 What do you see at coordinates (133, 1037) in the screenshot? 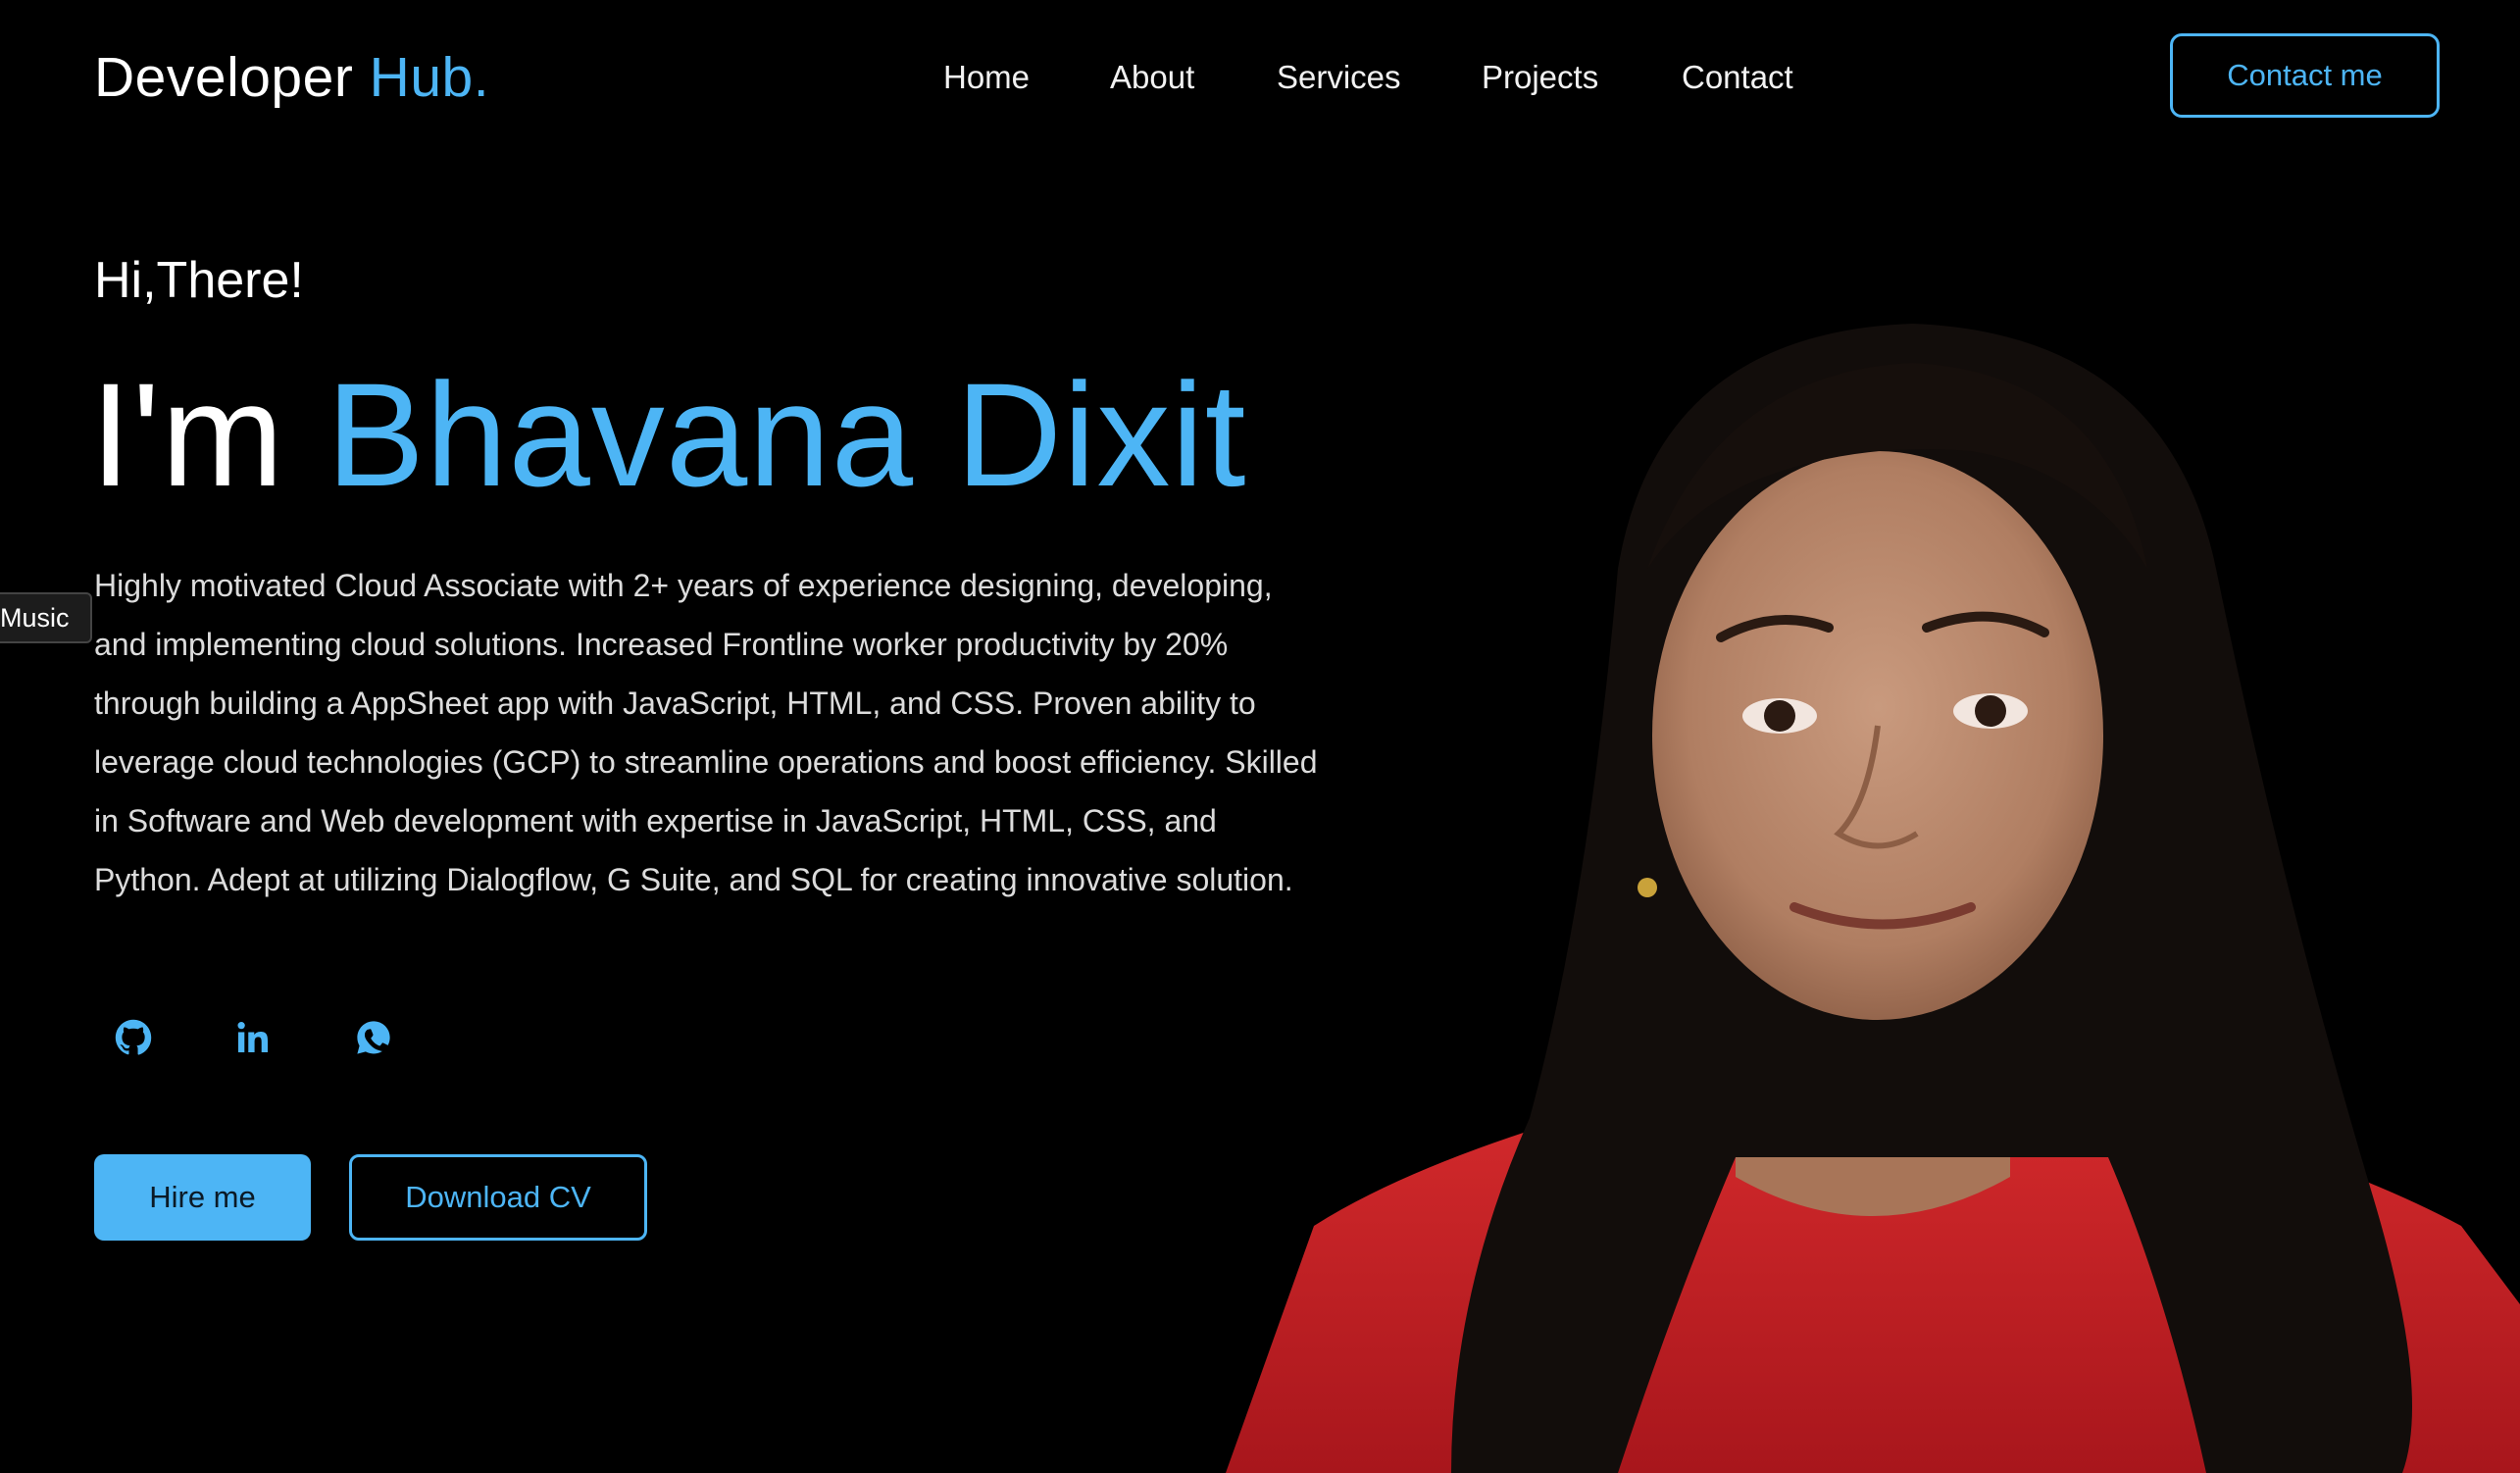
I see `github-icon` at bounding box center [133, 1037].